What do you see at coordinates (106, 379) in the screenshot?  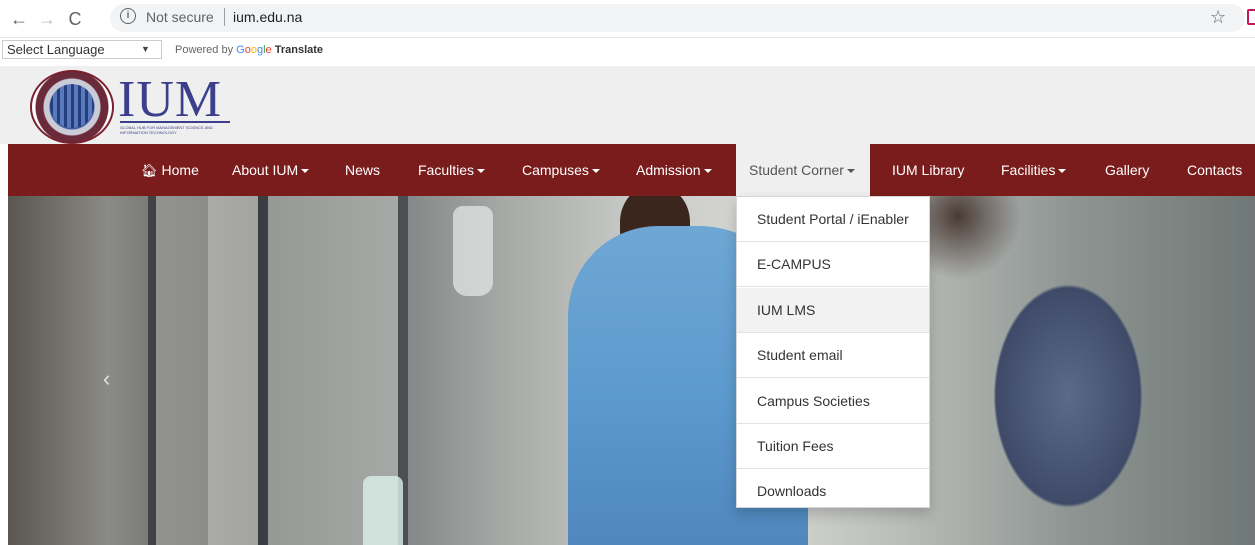 I see `carousel-prev-icon: ‹` at bounding box center [106, 379].